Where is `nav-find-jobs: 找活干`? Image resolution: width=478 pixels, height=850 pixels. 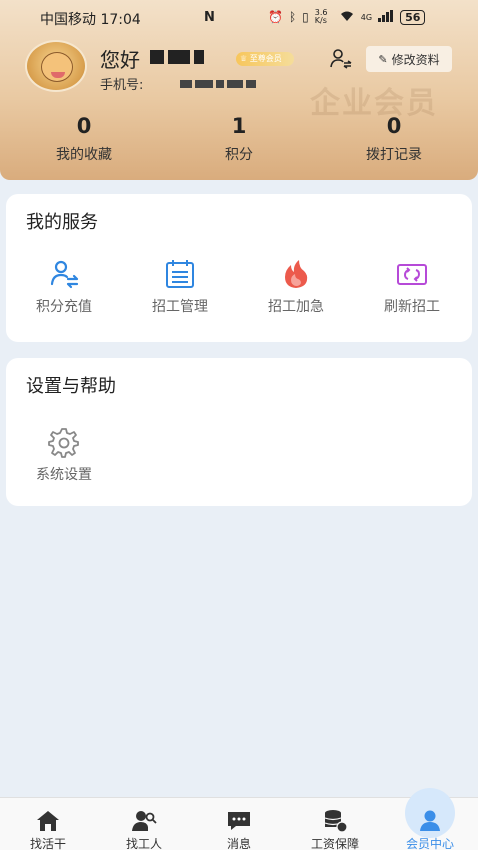
nav-find-jobs: 找活干 is located at coordinates (48, 824).